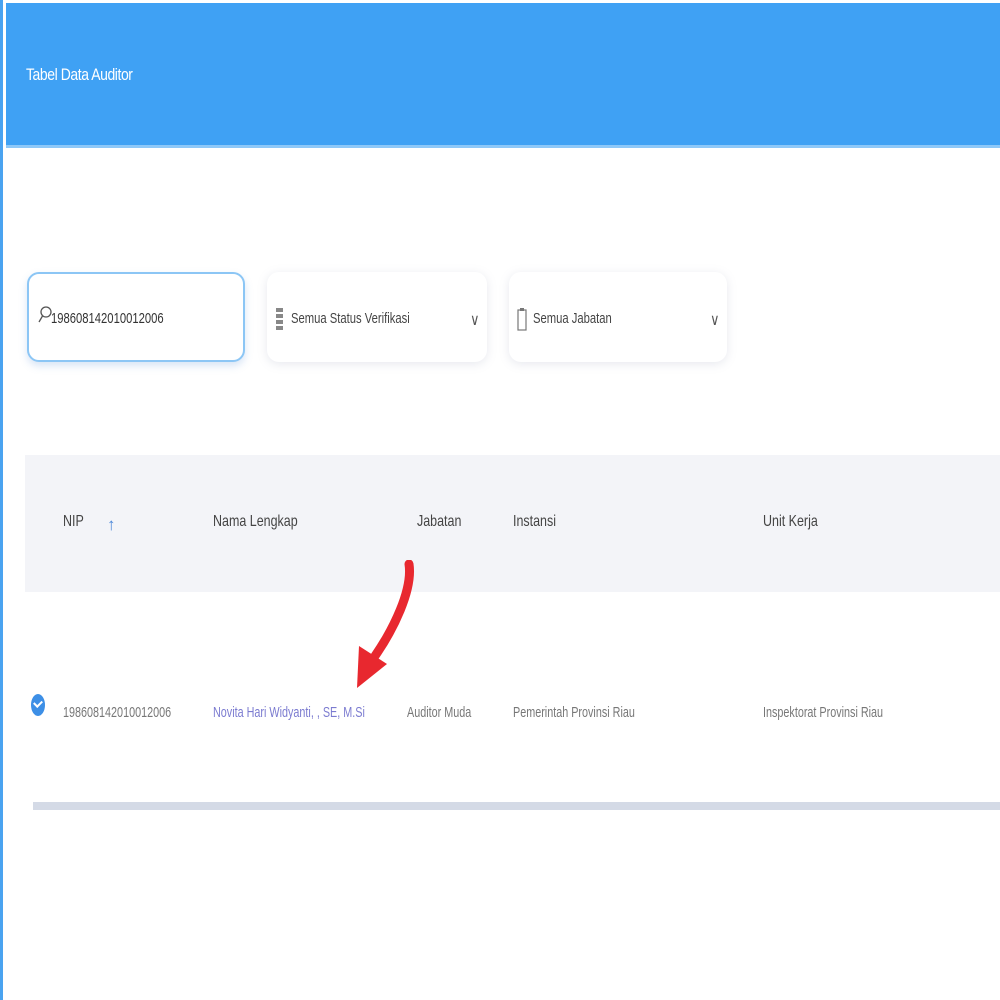  Describe the element at coordinates (439, 712) in the screenshot. I see `cell-jabatan: Auditor Muda` at that location.